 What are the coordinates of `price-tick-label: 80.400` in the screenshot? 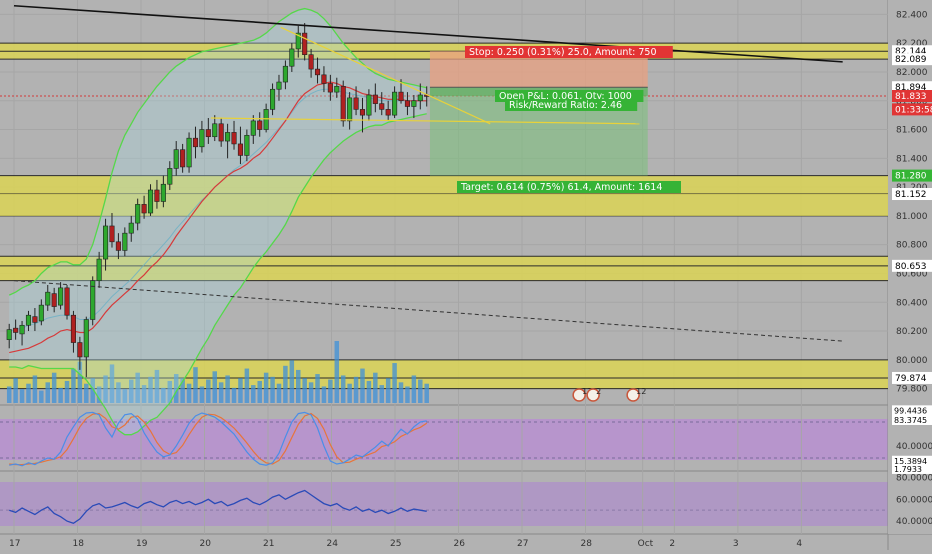 It's located at (912, 303).